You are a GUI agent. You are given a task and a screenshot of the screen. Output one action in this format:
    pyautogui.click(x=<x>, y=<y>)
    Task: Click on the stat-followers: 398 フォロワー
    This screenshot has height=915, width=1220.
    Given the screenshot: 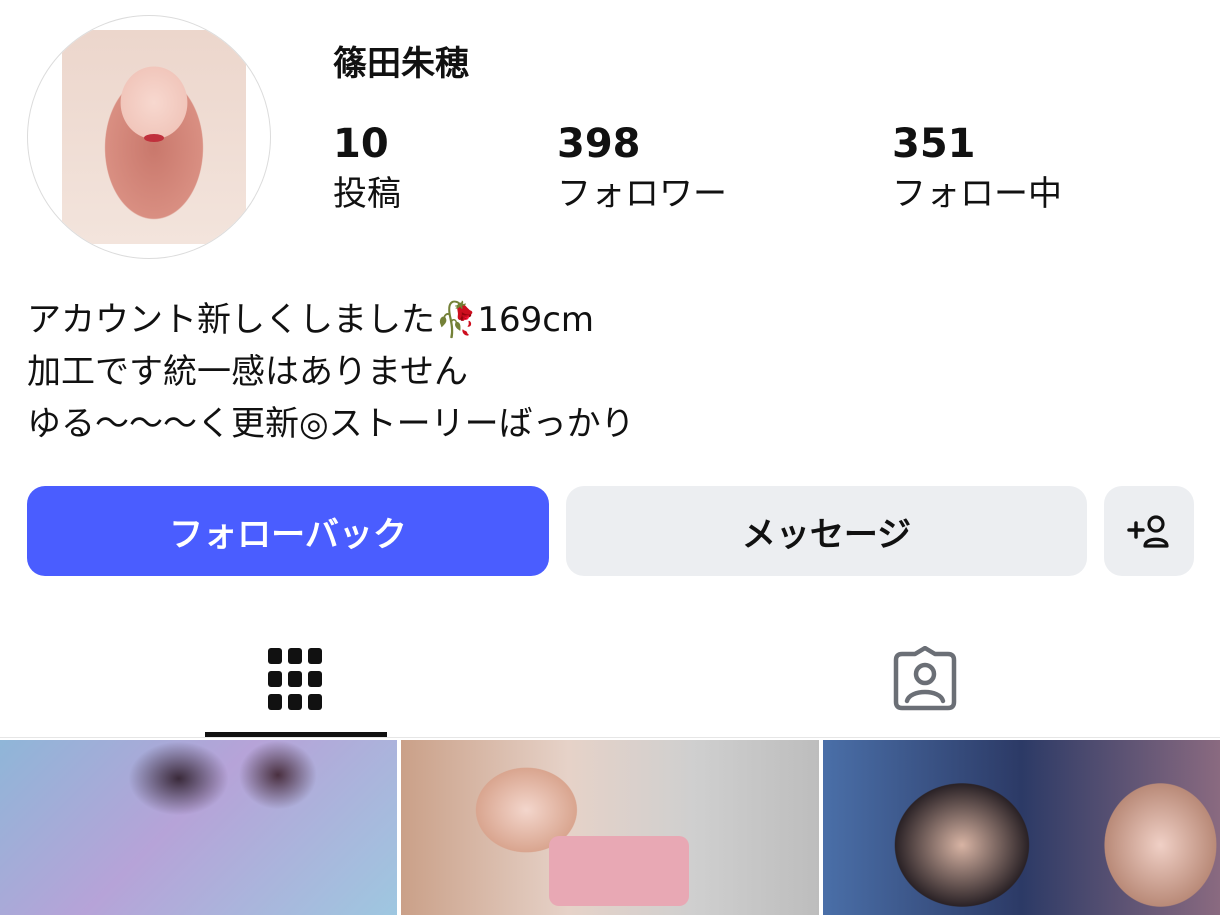 What is the action you would take?
    pyautogui.click(x=642, y=168)
    